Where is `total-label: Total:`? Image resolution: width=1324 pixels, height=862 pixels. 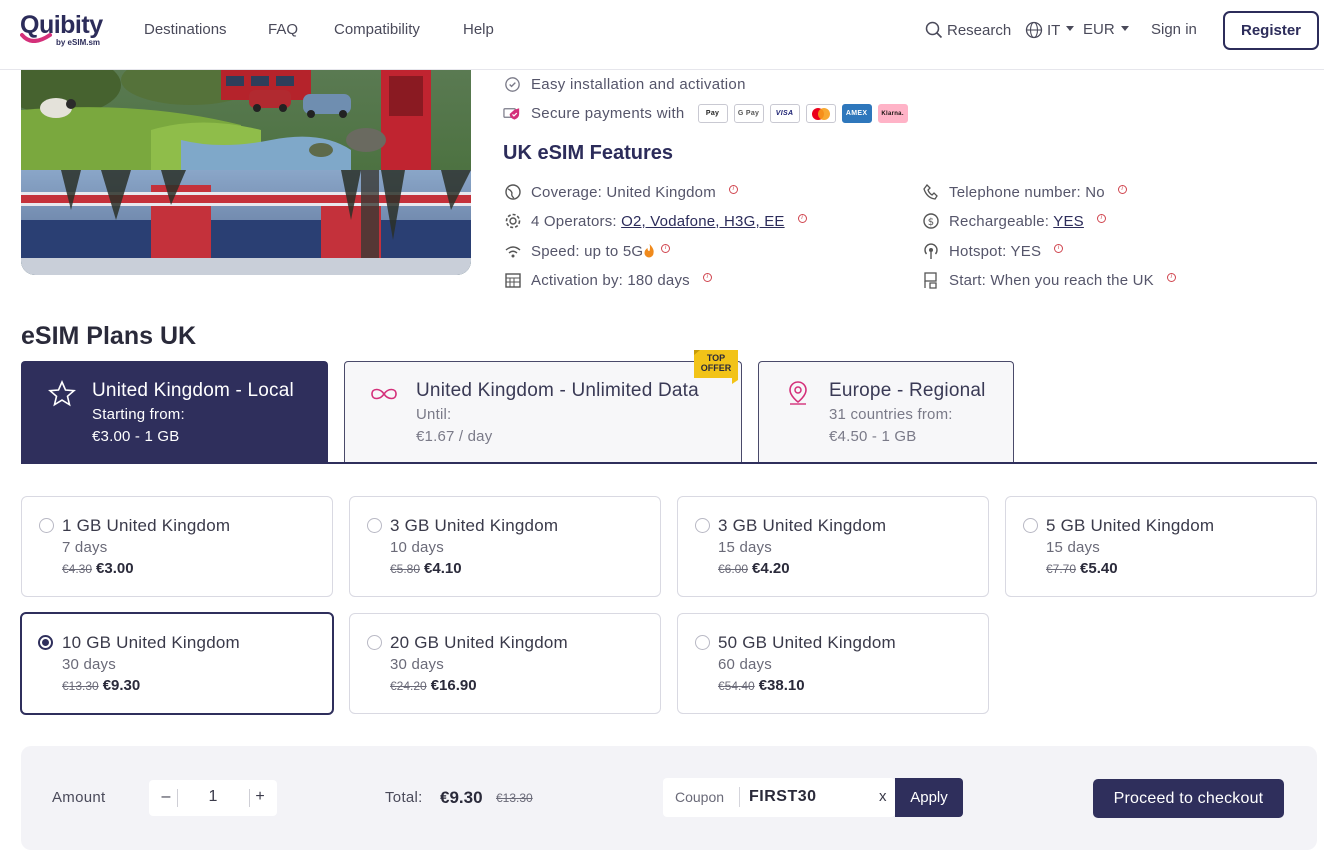
total-label: Total: is located at coordinates (404, 797).